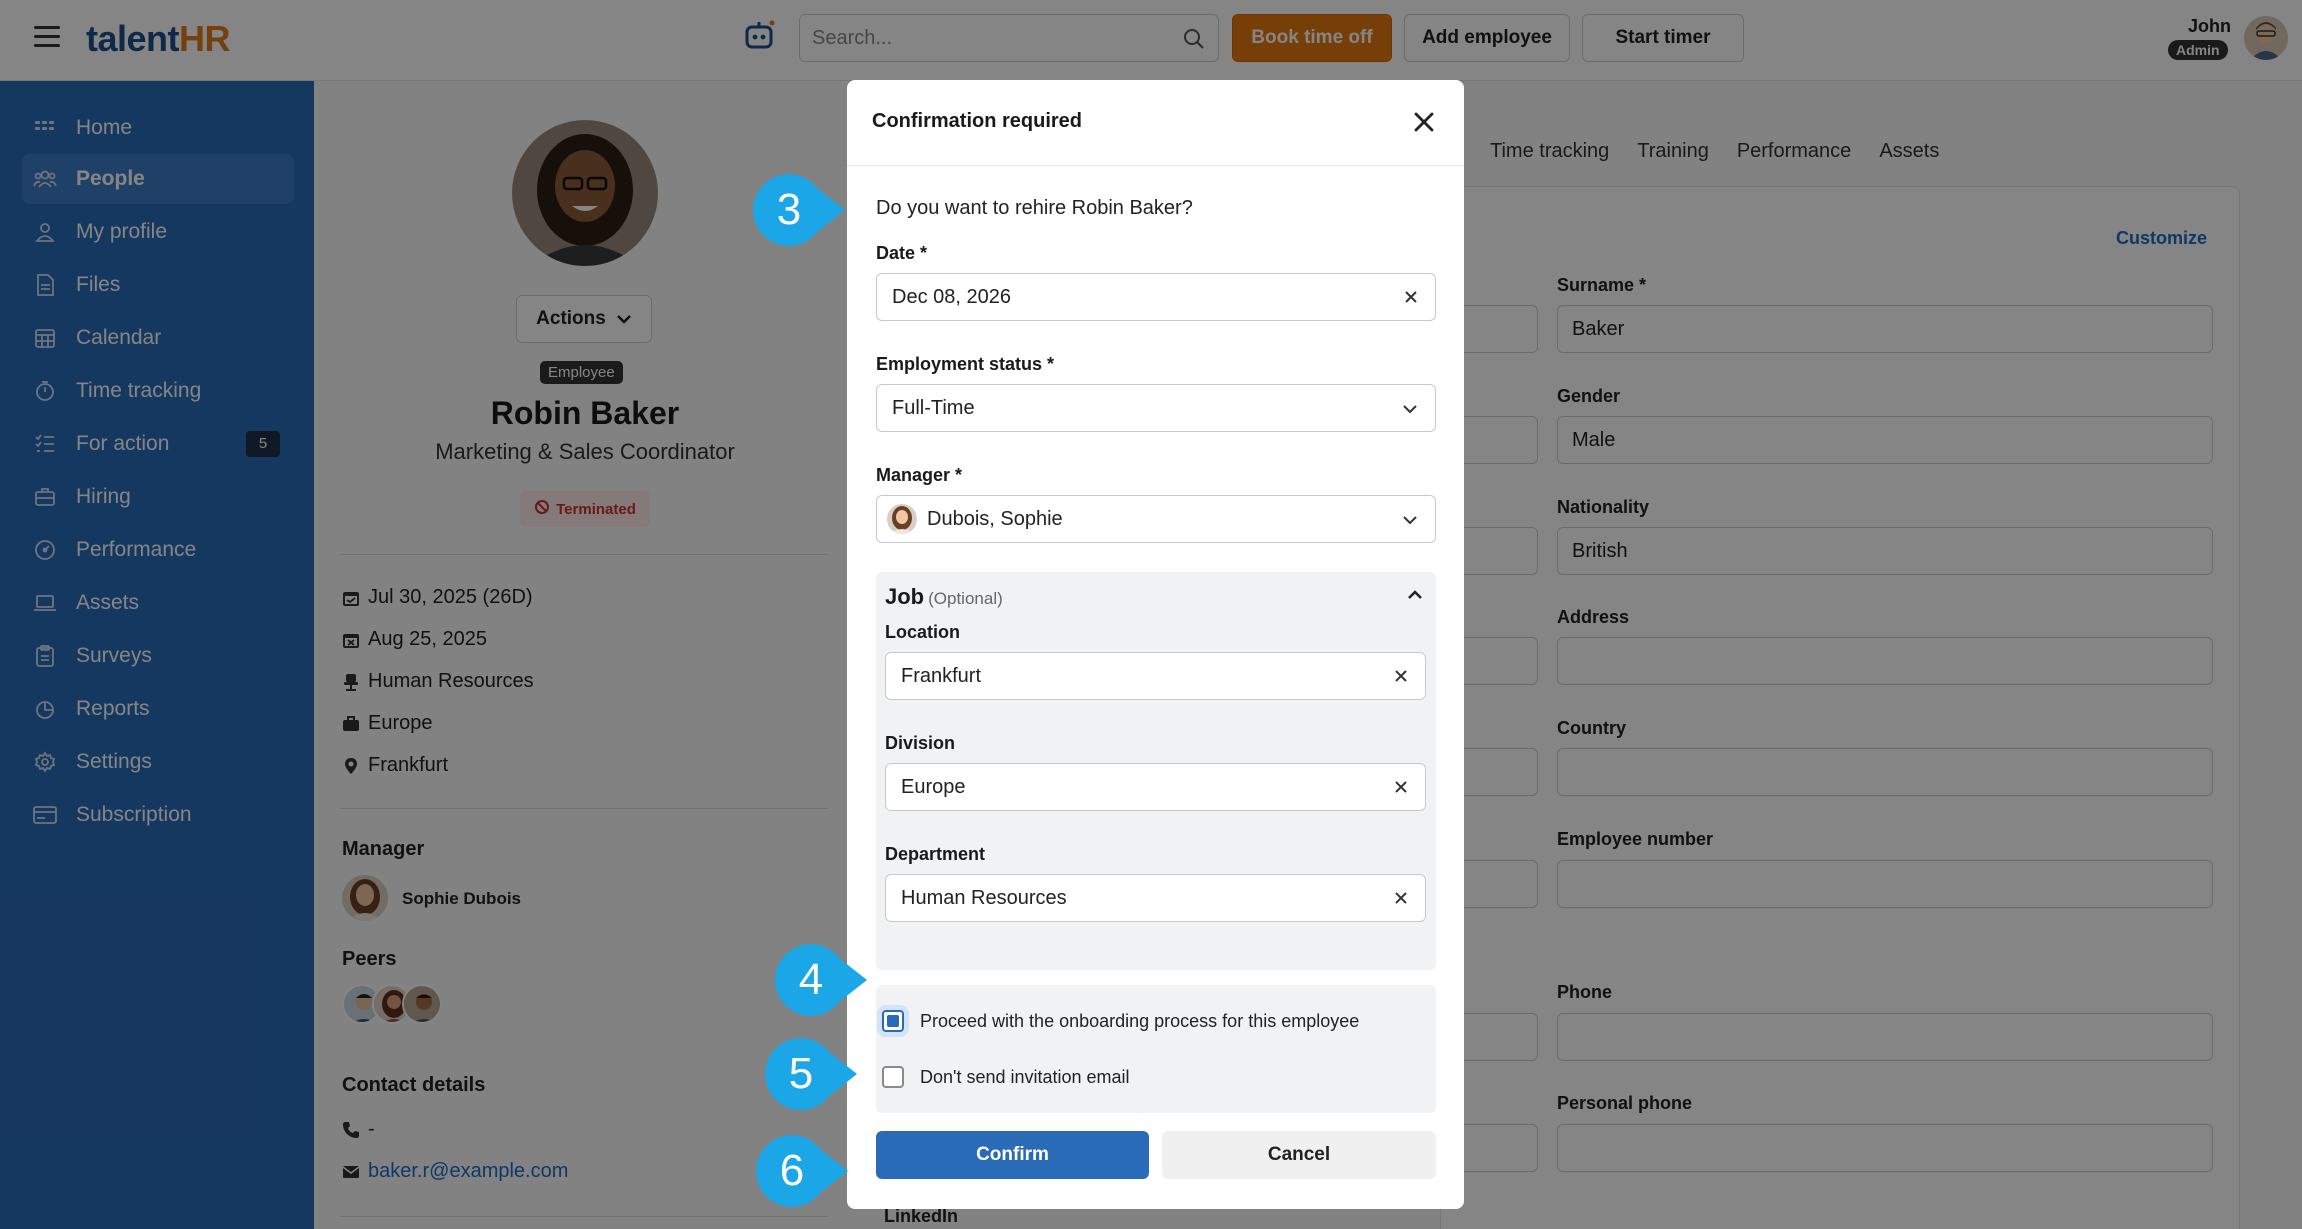  Describe the element at coordinates (977, 121) in the screenshot. I see `dialog-title: Confirmation required` at that location.